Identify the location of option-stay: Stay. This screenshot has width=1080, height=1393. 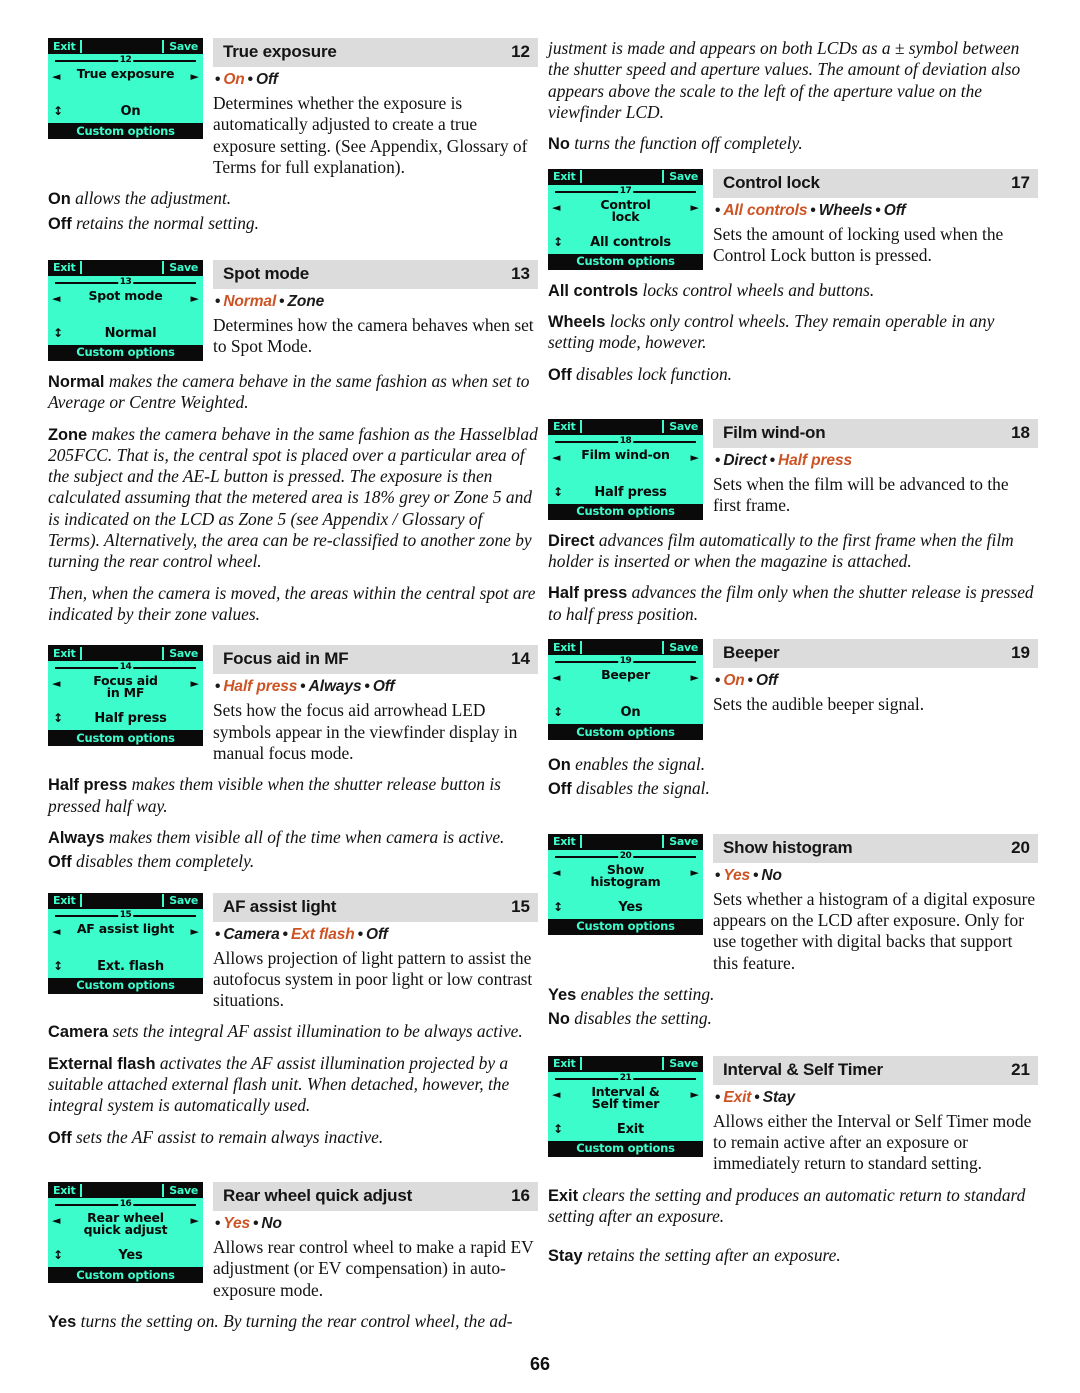
(779, 1097).